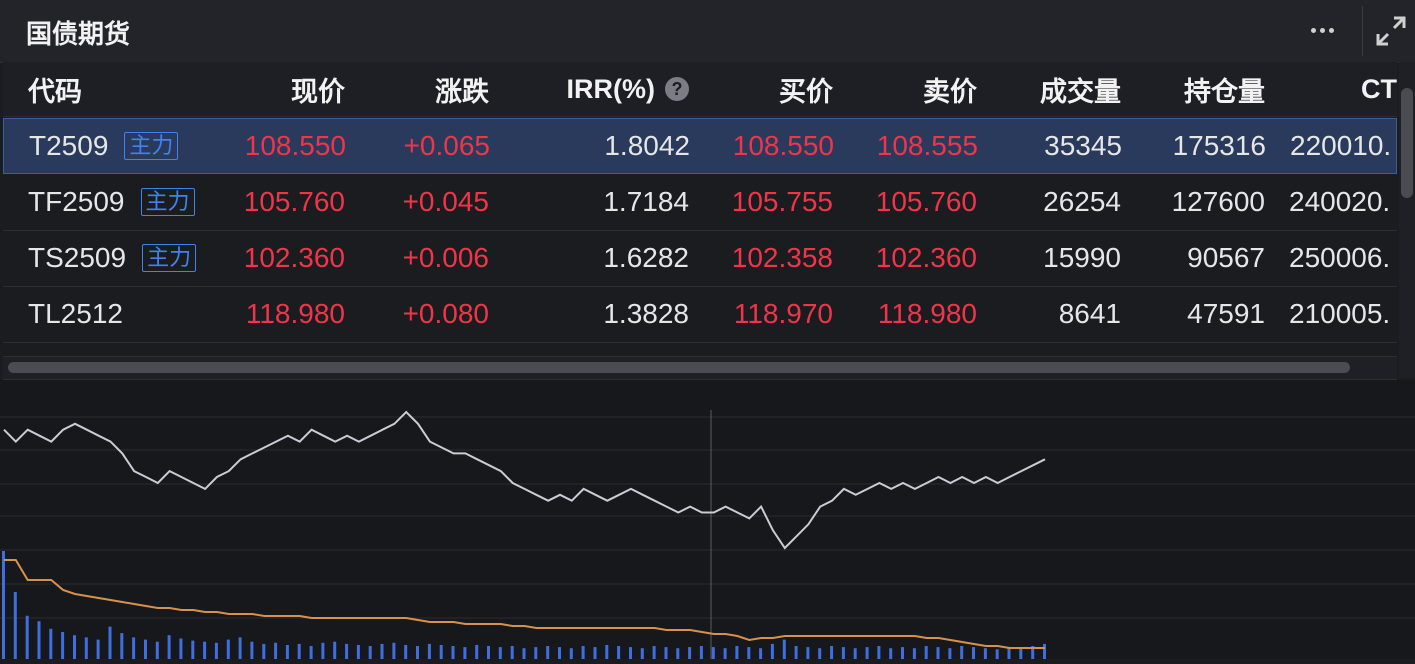  Describe the element at coordinates (707, 31) in the screenshot. I see `panel-header: 国债期货` at that location.